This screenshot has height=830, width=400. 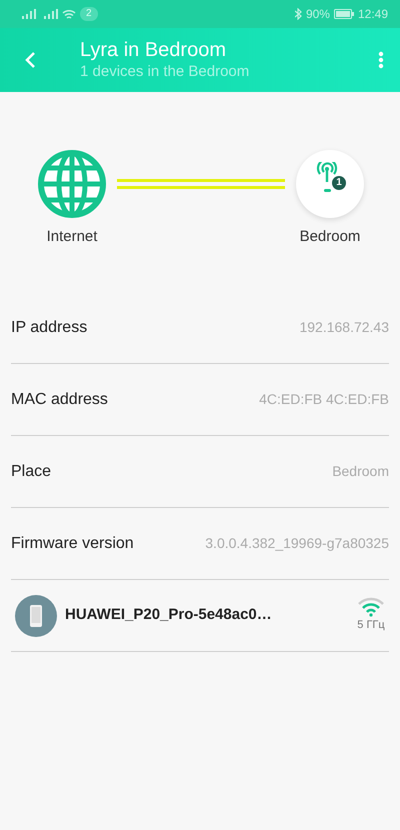 I want to click on battery-icon, so click(x=344, y=14).